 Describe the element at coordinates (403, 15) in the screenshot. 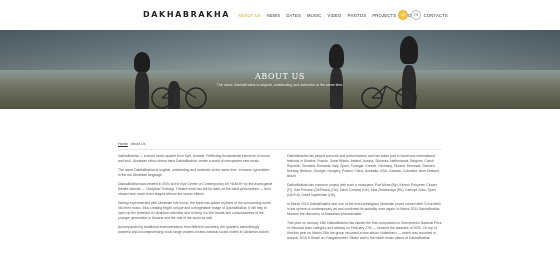

I see `language-ua-button: UA` at that location.